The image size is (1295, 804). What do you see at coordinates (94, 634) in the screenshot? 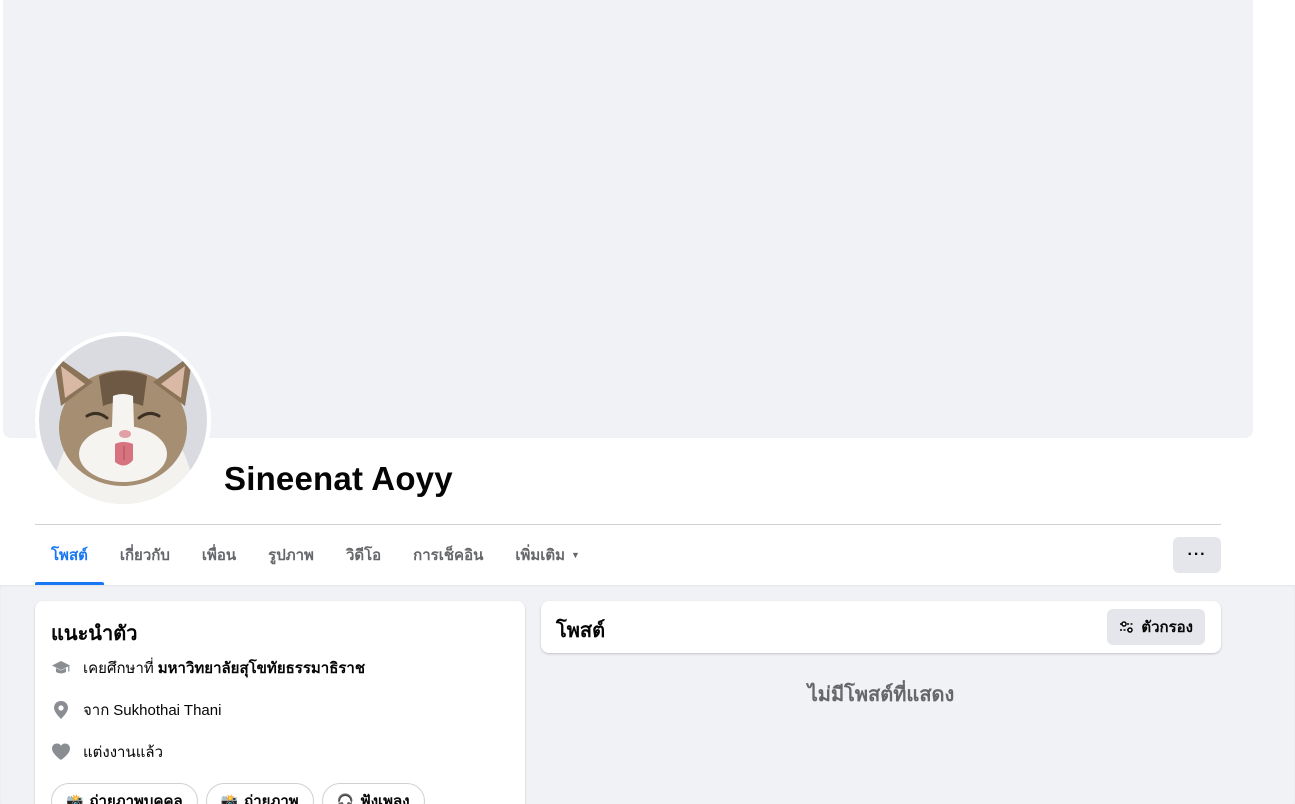
I see `intro-title: แนะนำตัว` at bounding box center [94, 634].